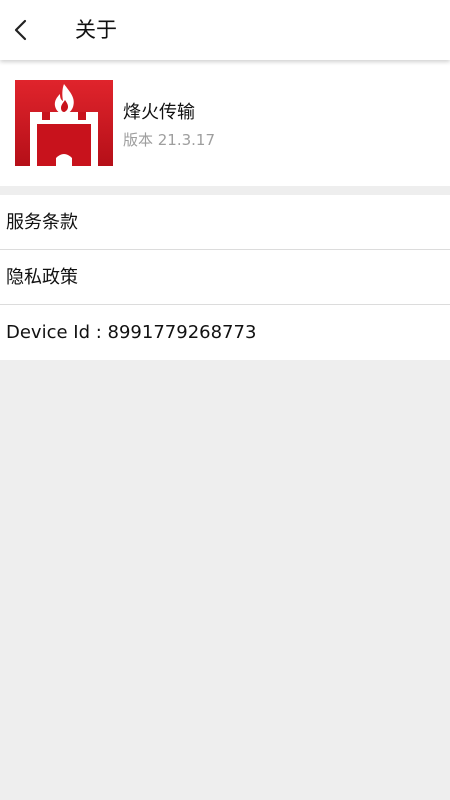 The image size is (450, 800). I want to click on back-button, so click(20, 30).